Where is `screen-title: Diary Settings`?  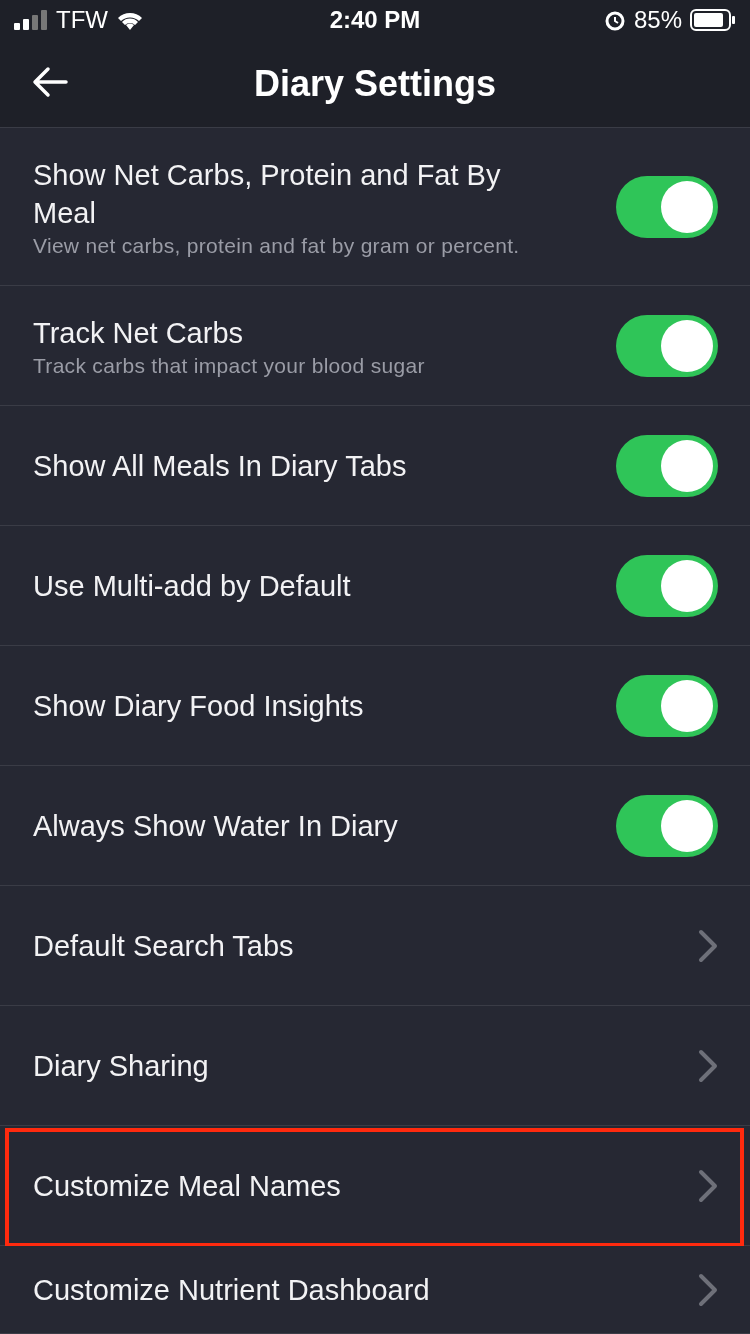 screen-title: Diary Settings is located at coordinates (375, 83).